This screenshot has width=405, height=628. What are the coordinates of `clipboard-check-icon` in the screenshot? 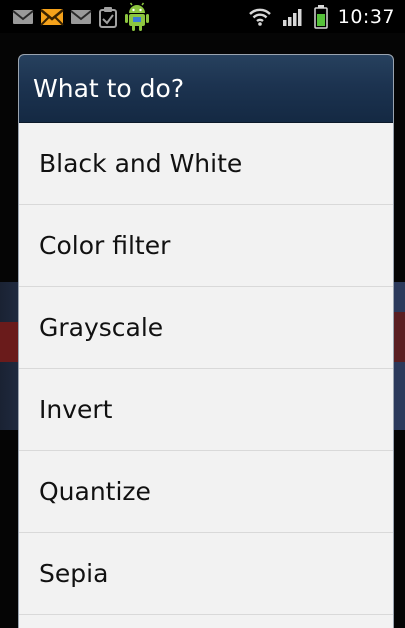 It's located at (108, 17).